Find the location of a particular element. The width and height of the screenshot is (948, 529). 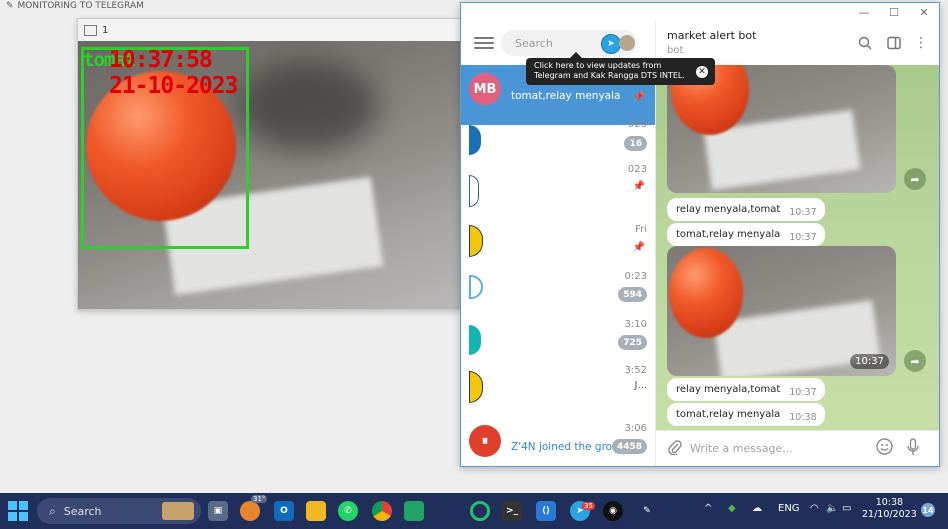

chat-title: market alert bot is located at coordinates (711, 35).